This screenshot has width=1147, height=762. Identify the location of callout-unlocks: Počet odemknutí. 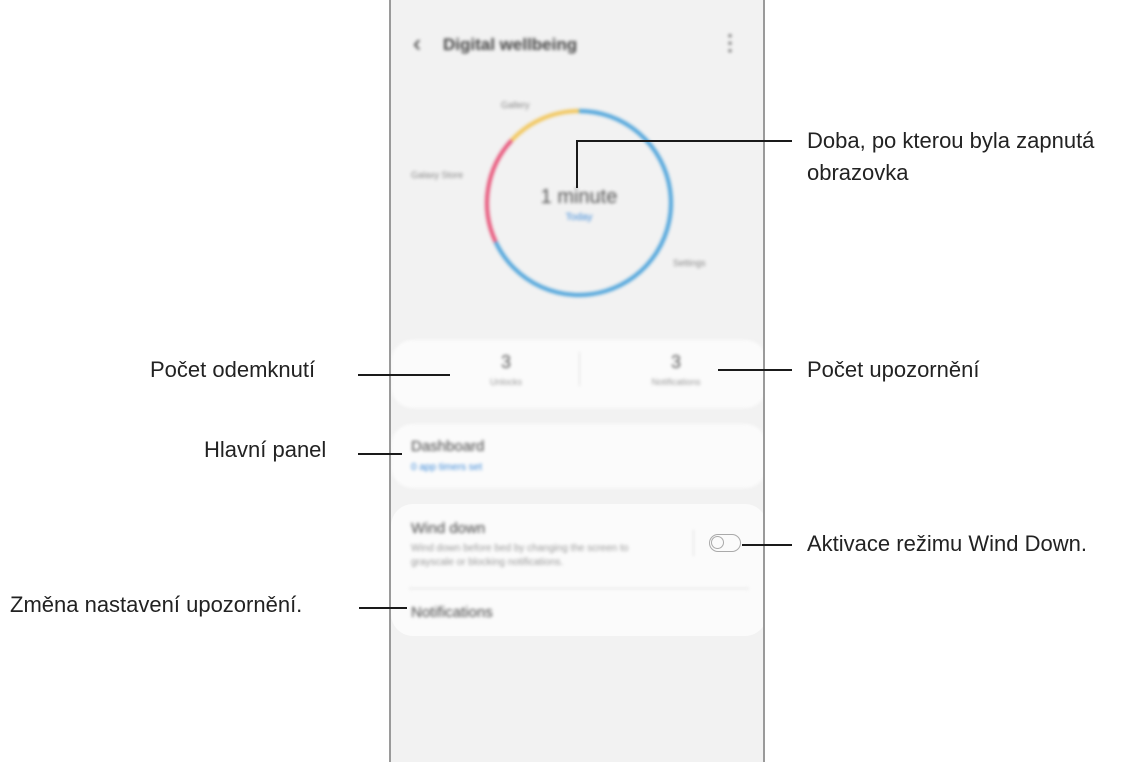
(233, 369).